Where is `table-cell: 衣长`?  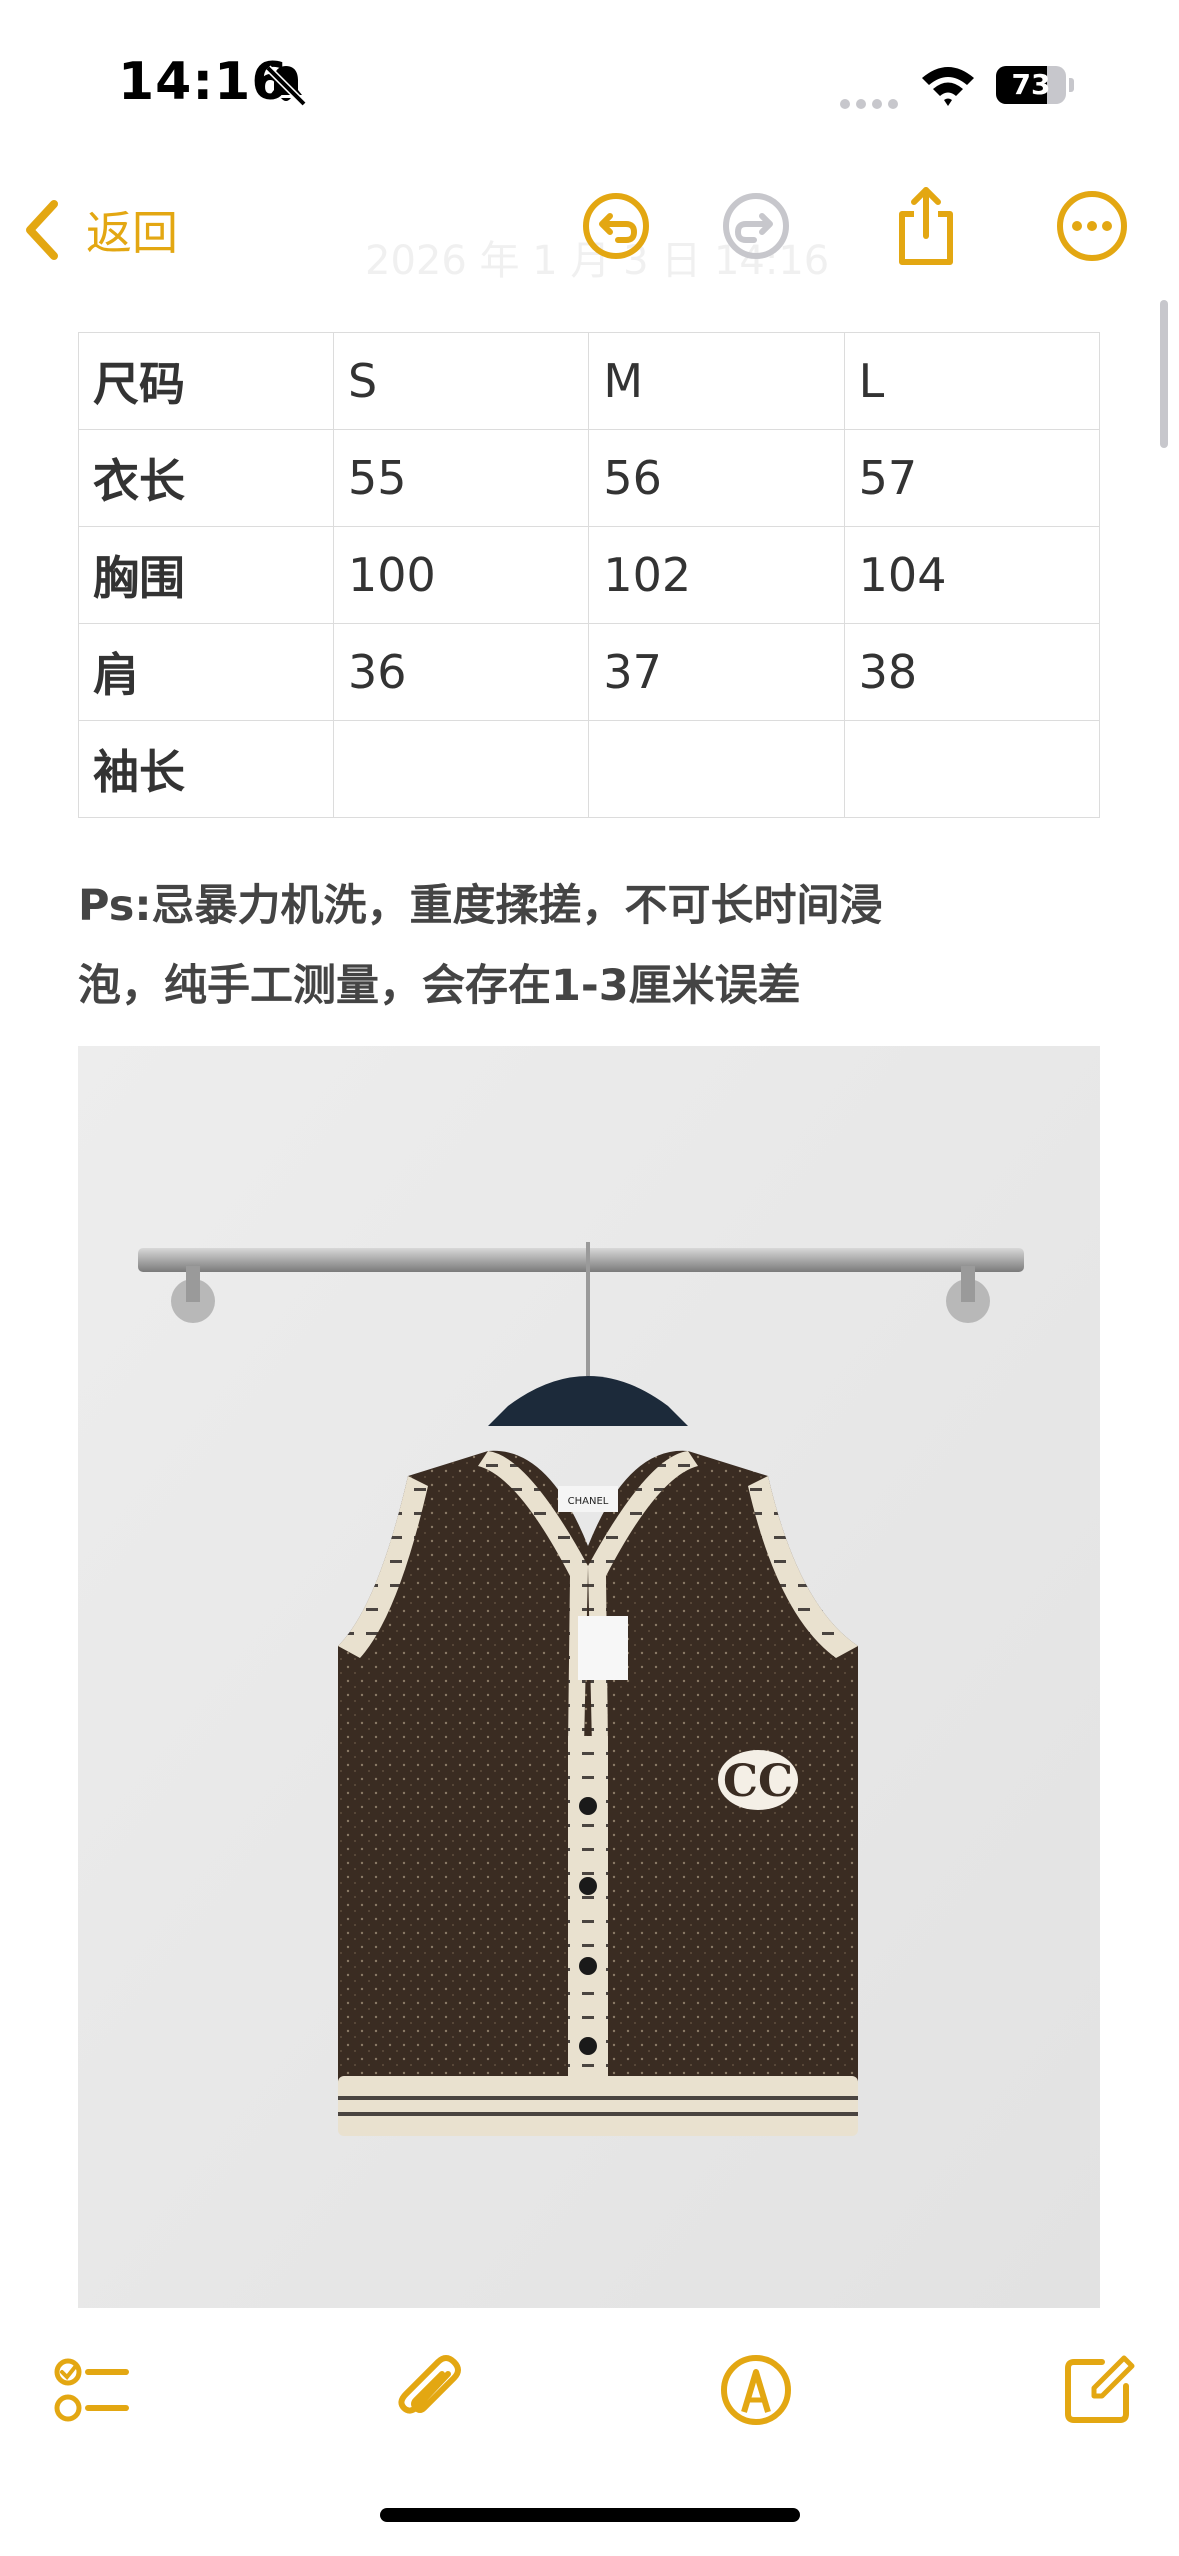
table-cell: 衣长 is located at coordinates (206, 478).